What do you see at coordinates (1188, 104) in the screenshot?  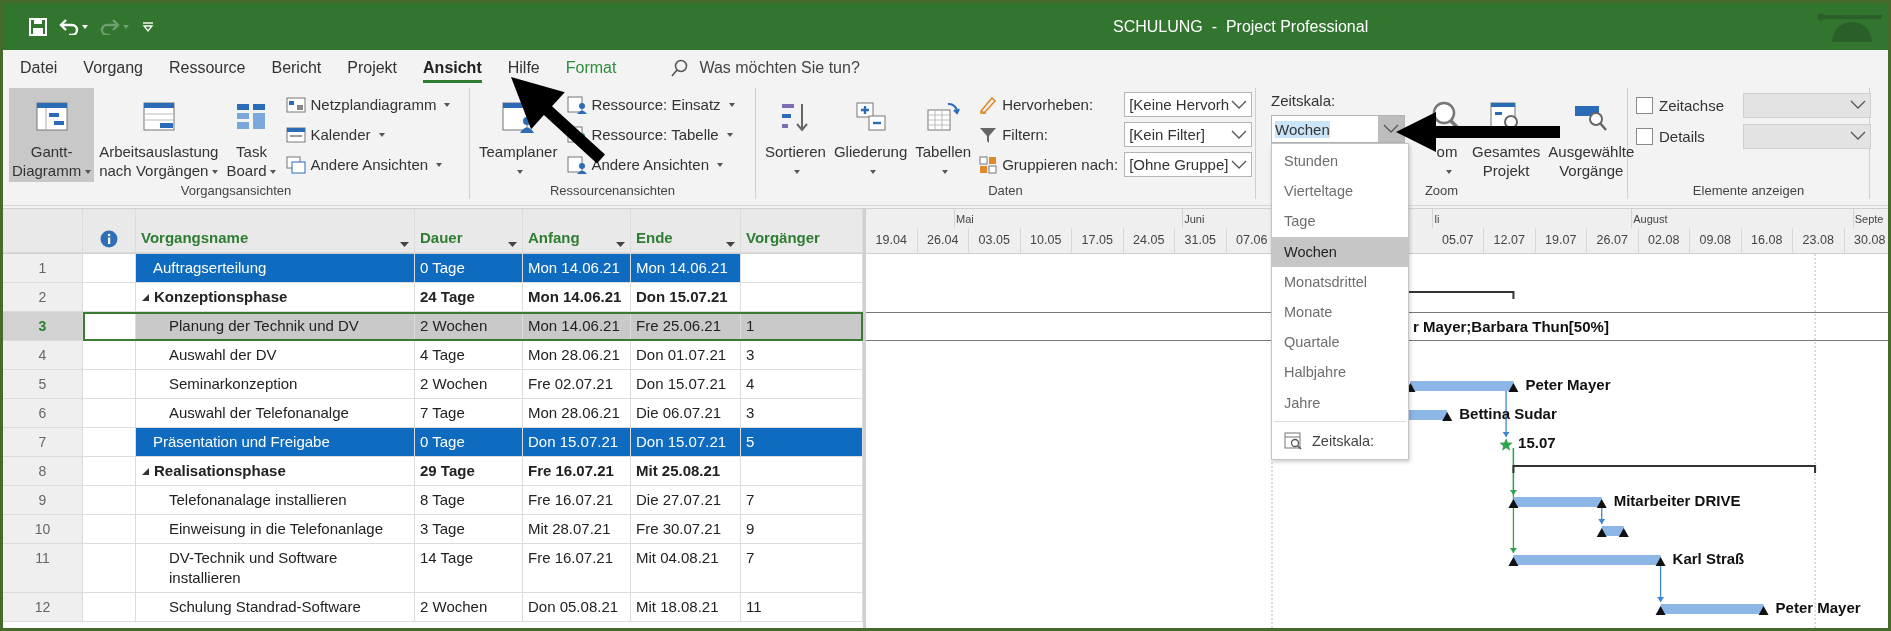 I see `dropdown-field: [Keine Hervorh` at bounding box center [1188, 104].